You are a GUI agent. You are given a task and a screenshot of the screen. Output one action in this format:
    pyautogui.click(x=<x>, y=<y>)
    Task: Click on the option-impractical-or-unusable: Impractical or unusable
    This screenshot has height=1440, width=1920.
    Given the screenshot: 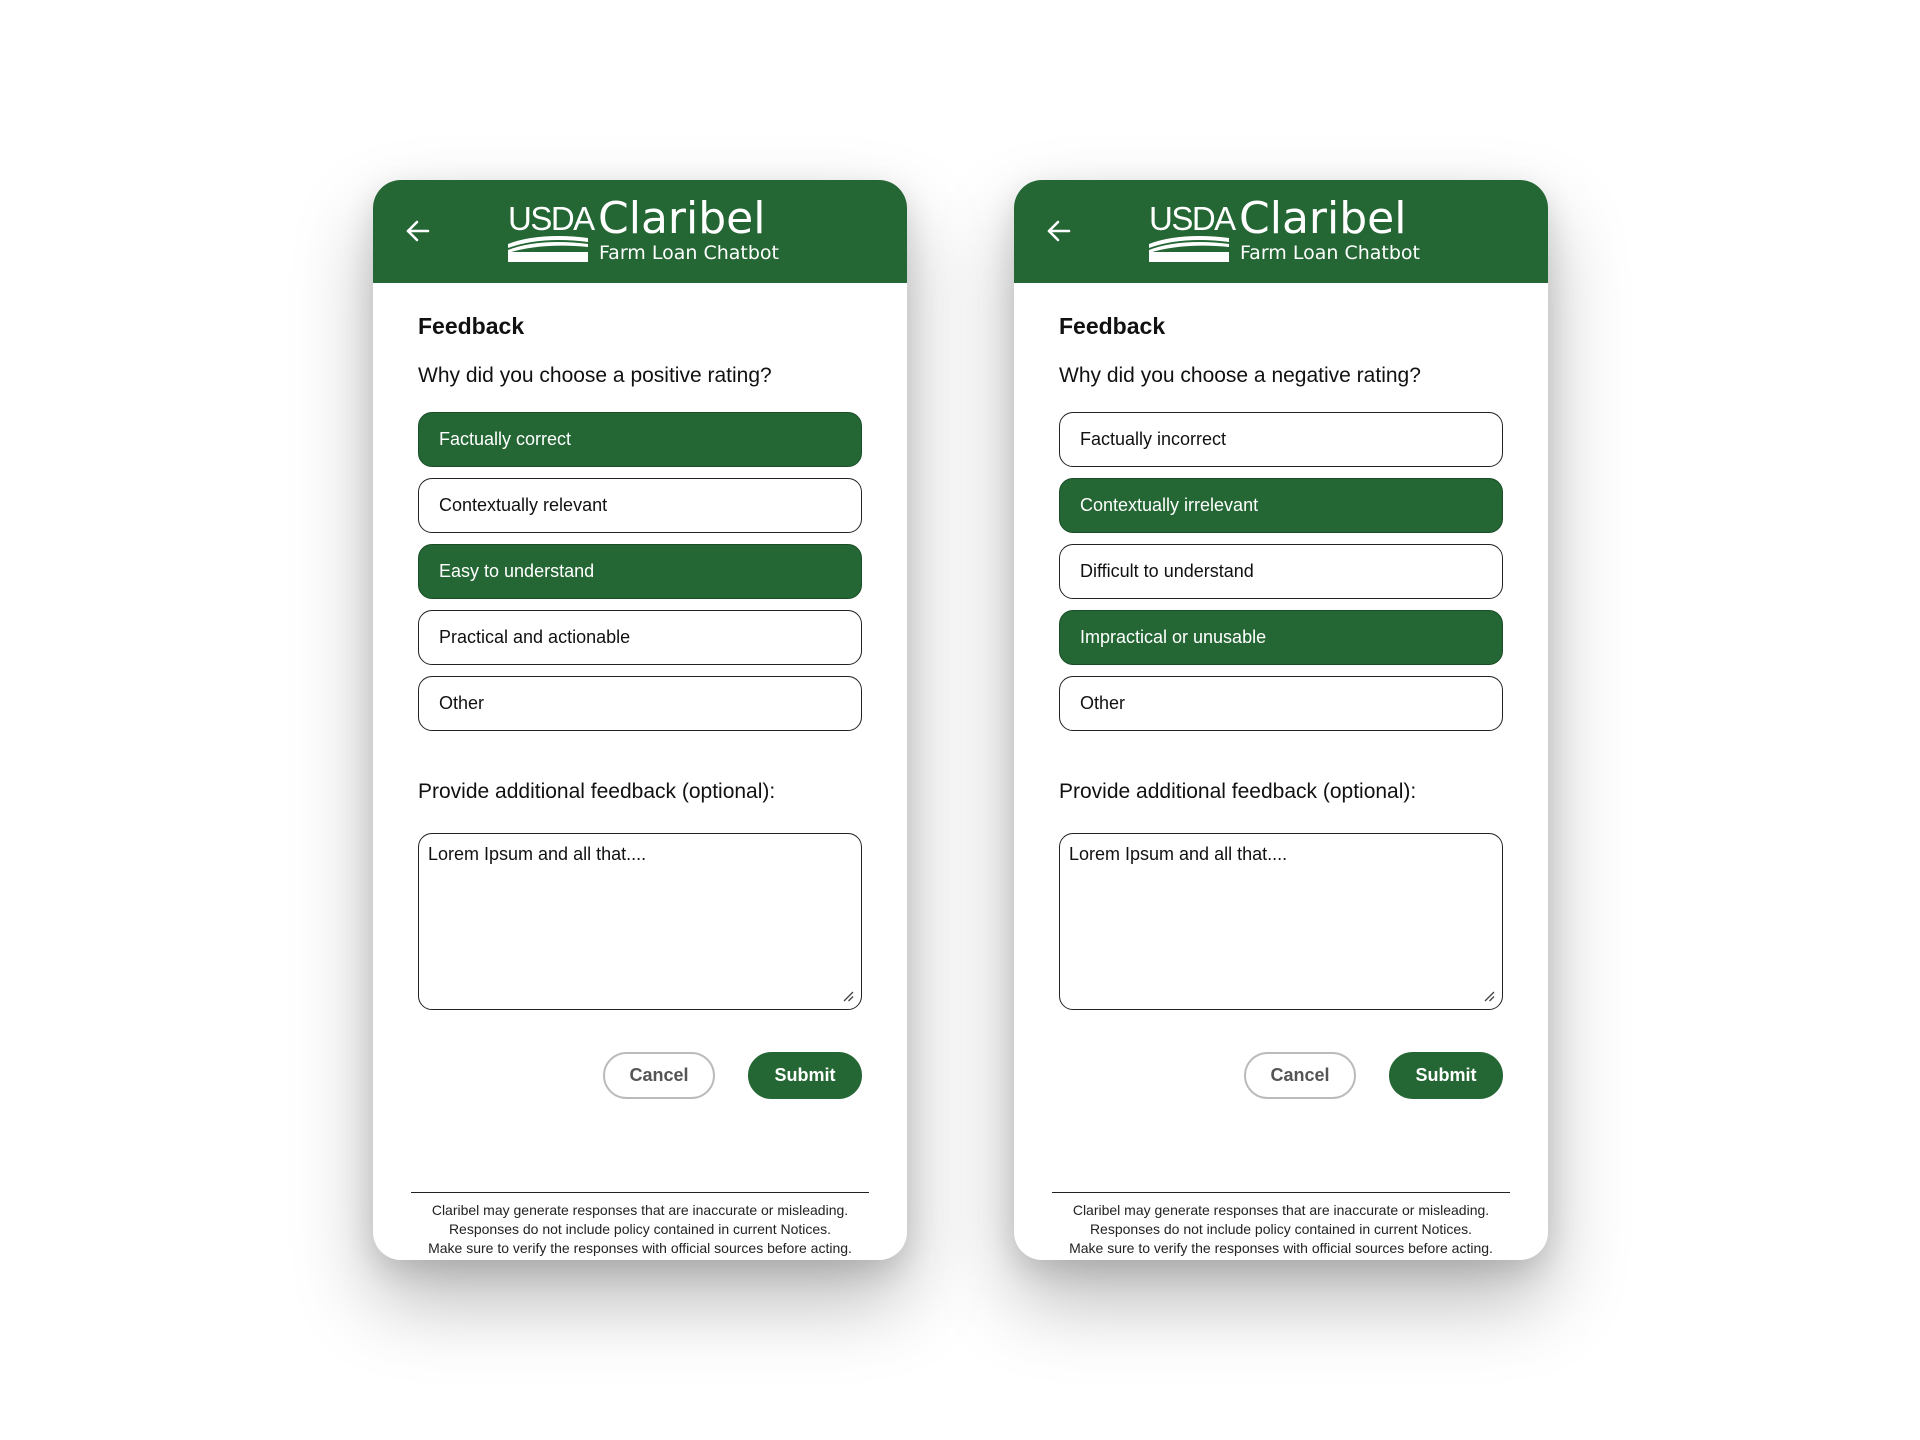 What is the action you would take?
    pyautogui.click(x=1281, y=637)
    